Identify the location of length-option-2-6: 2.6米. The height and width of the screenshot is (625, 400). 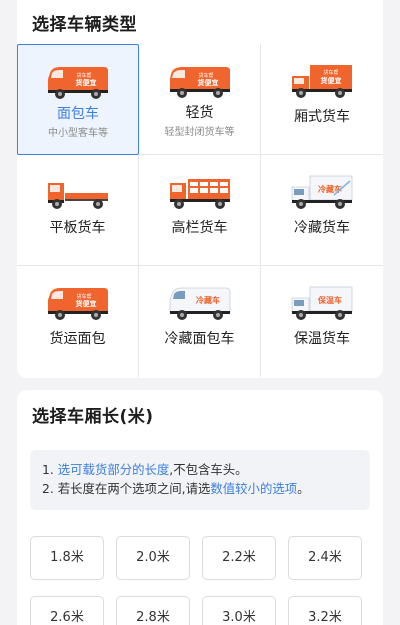
(67, 610).